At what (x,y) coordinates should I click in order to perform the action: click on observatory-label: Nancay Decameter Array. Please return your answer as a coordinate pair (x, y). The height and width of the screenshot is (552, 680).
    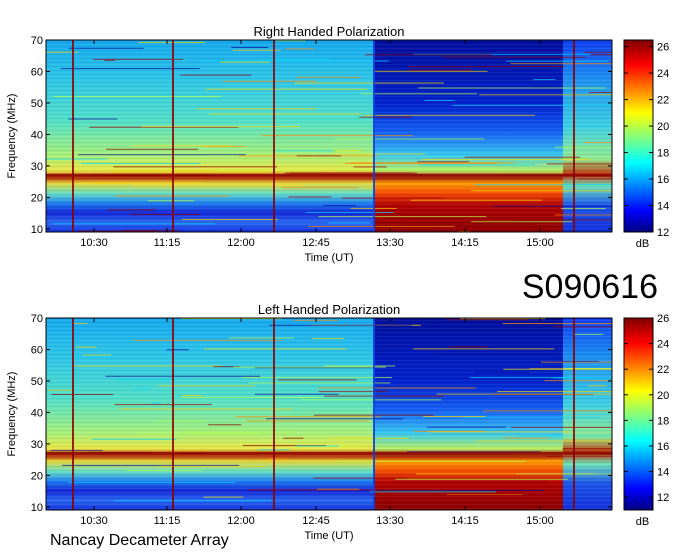
    Looking at the image, I should click on (139, 540).